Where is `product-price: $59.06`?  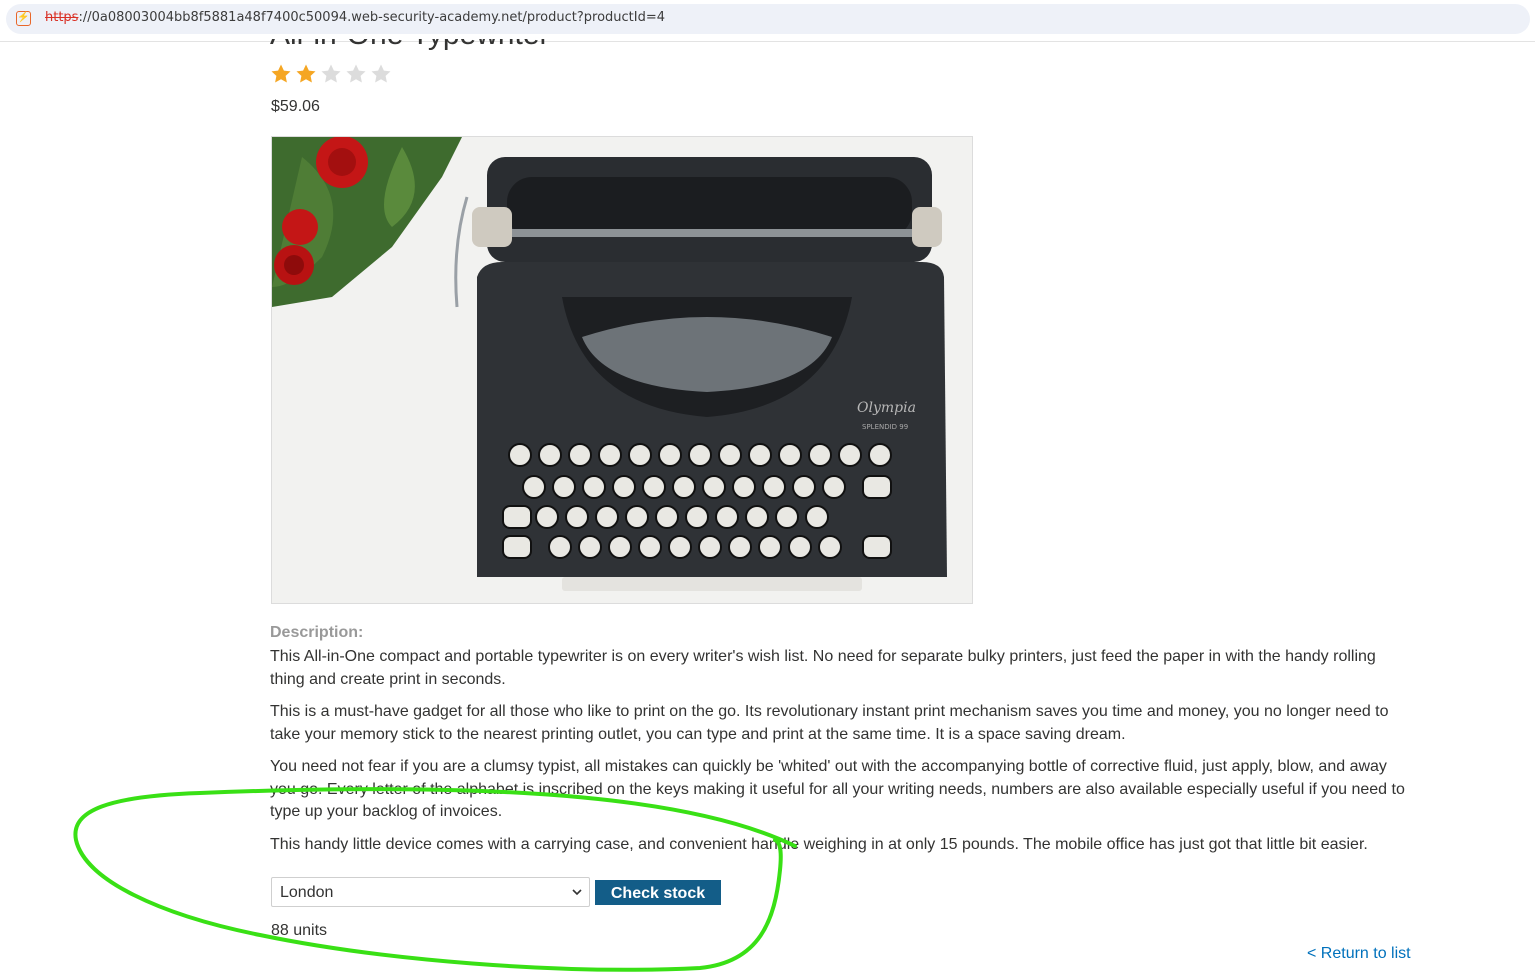
product-price: $59.06 is located at coordinates (295, 106).